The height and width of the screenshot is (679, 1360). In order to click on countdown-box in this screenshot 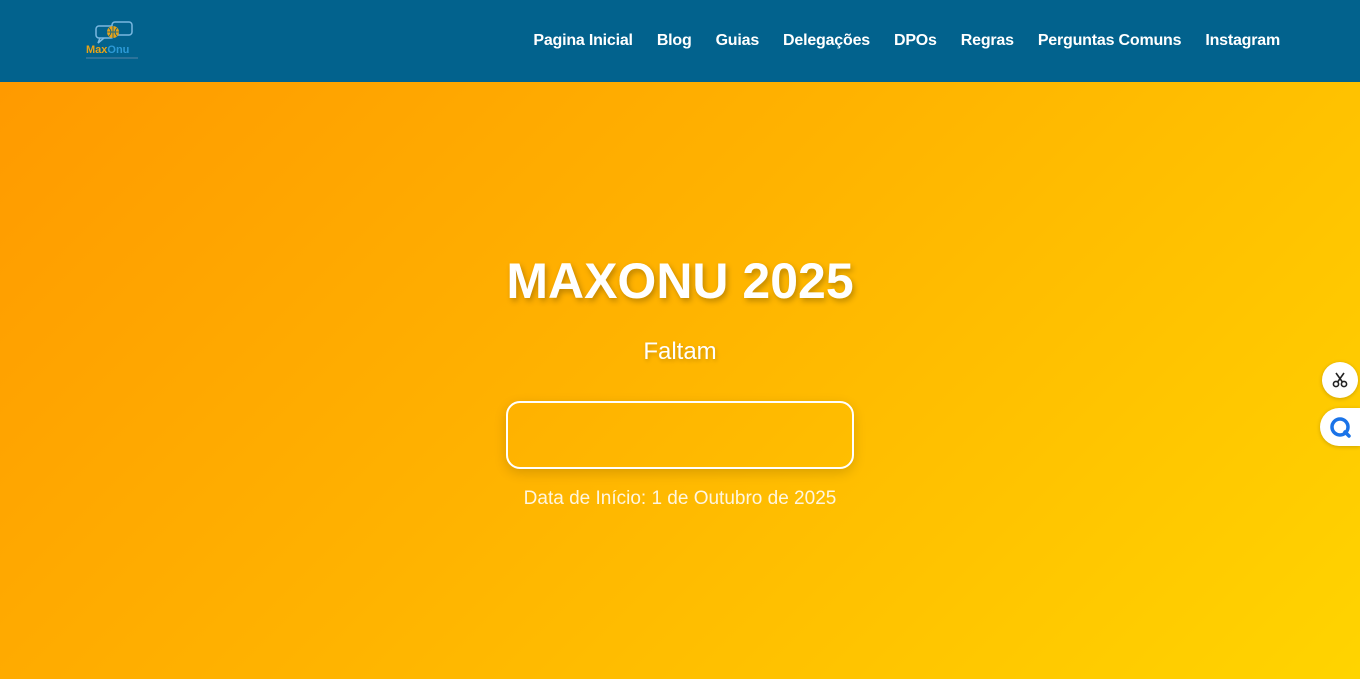, I will do `click(680, 435)`.